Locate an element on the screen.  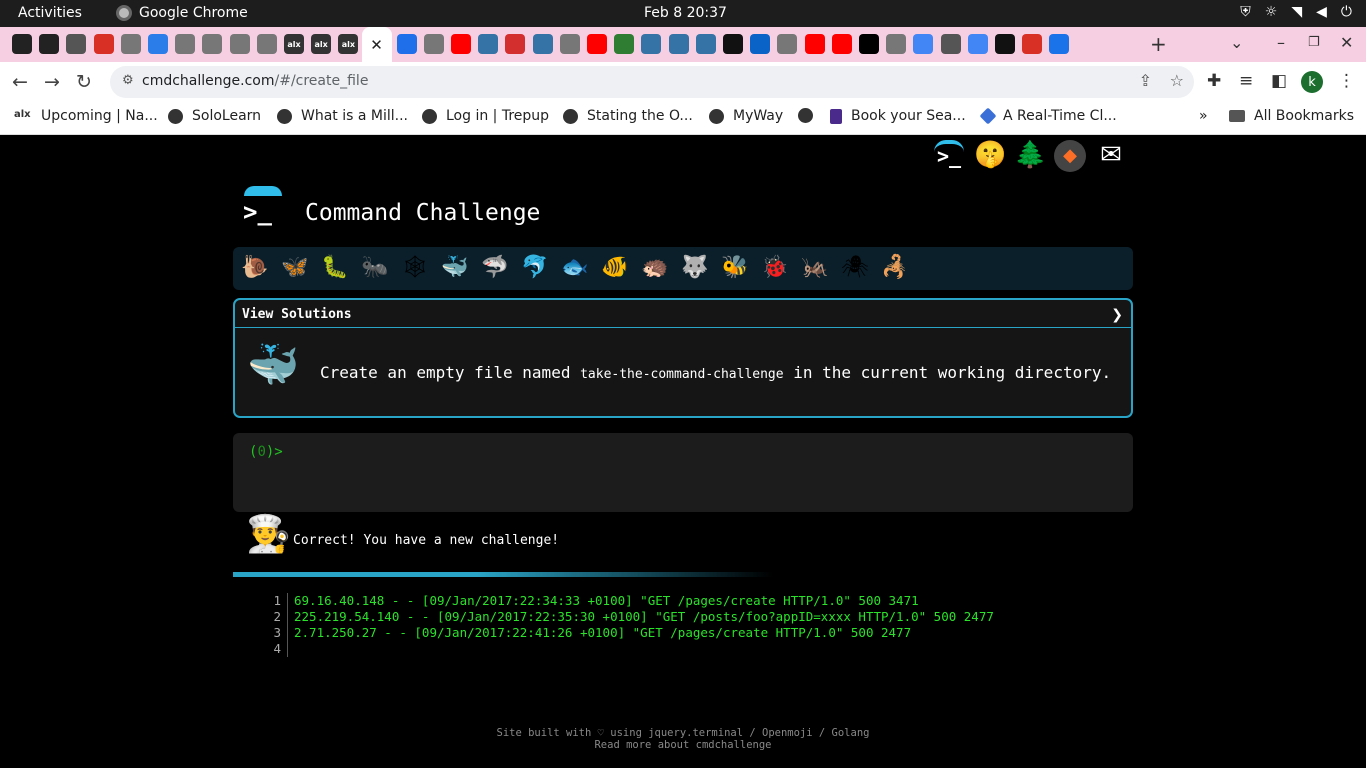
challenge-level-icon: 🐛 is located at coordinates (334, 267).